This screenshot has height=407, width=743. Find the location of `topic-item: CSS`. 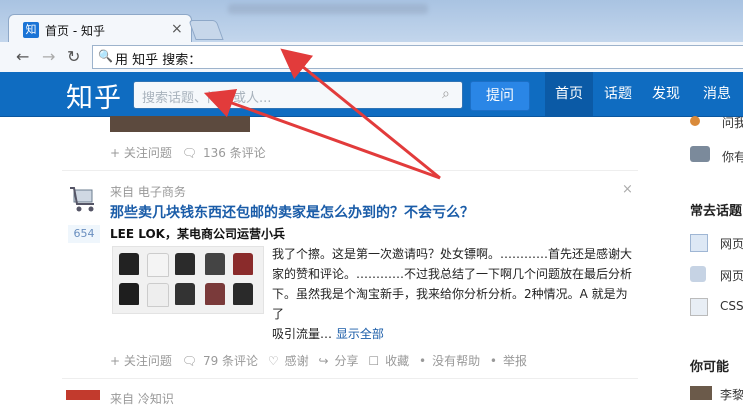

topic-item: CSS is located at coordinates (731, 306).